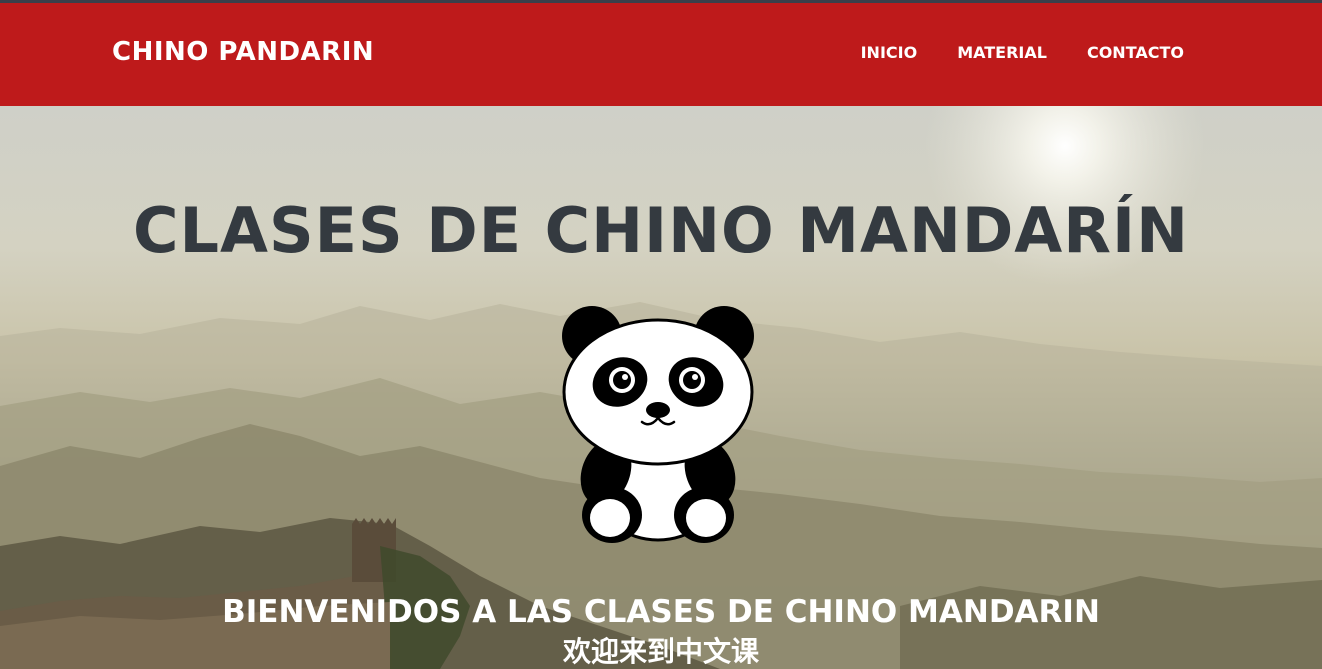 The image size is (1322, 669). I want to click on nav-link-contacto: CONTACTO, so click(1135, 52).